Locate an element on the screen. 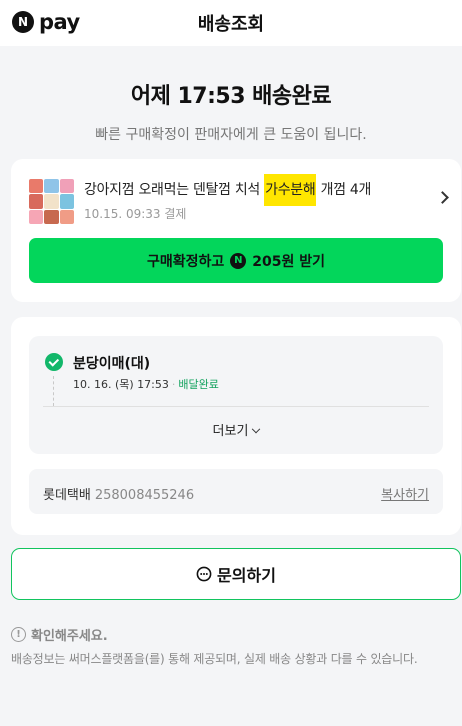 The image size is (462, 726). tracking-location: 분당이매(대) is located at coordinates (112, 364).